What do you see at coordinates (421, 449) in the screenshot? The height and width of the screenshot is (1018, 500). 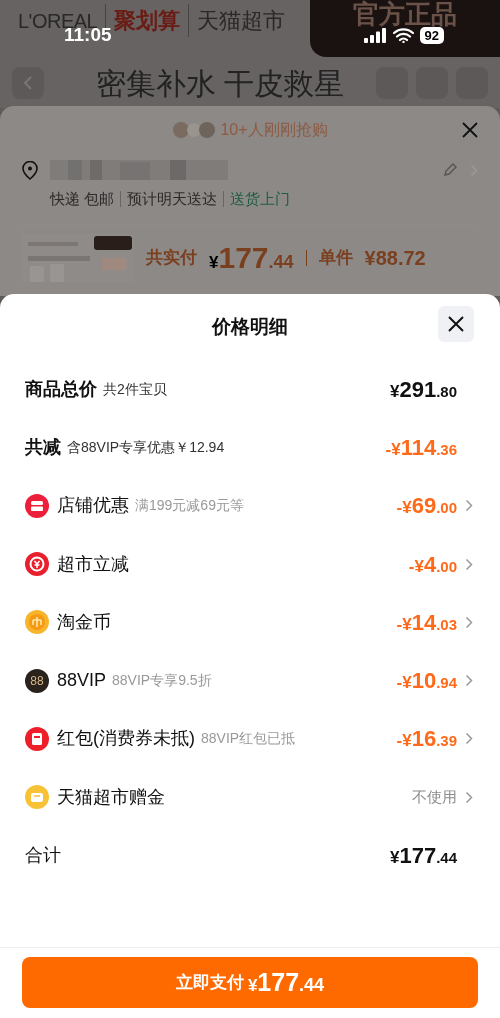 I see `row-amount: -¥114.36` at bounding box center [421, 449].